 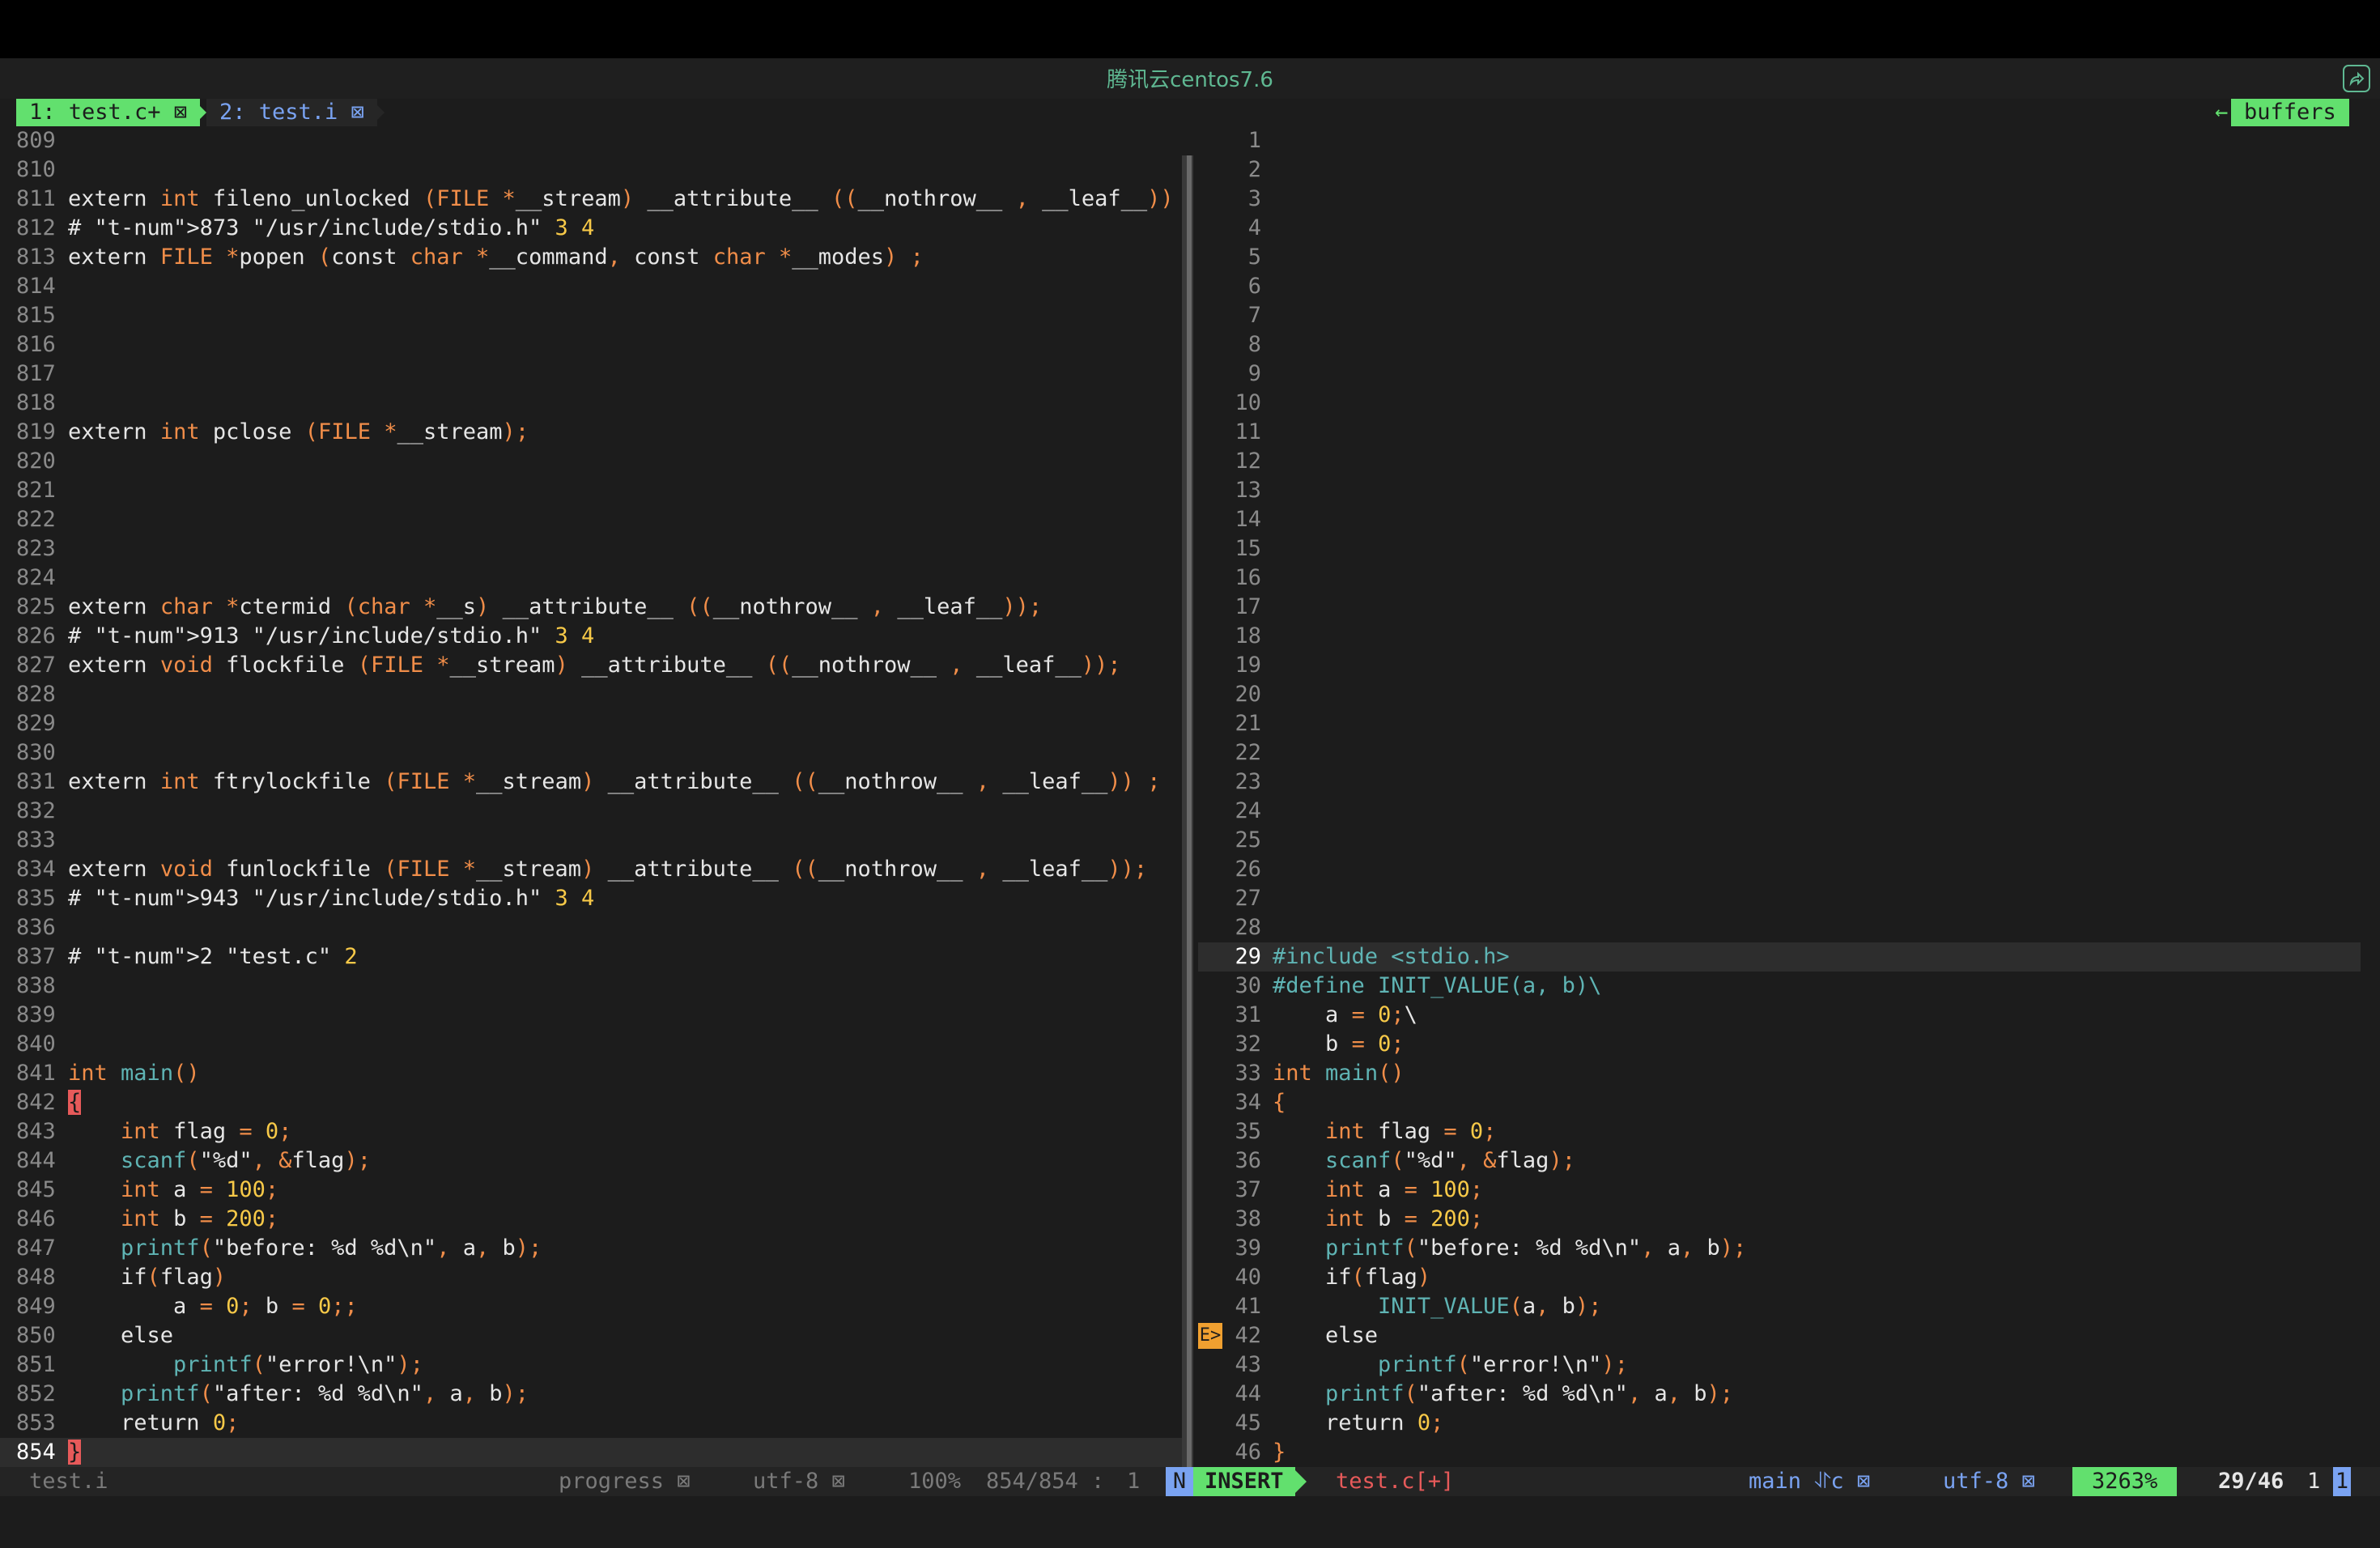 What do you see at coordinates (1780, 1248) in the screenshot?
I see `code-line: 39 printf("before: %d %d\n", a, b);` at bounding box center [1780, 1248].